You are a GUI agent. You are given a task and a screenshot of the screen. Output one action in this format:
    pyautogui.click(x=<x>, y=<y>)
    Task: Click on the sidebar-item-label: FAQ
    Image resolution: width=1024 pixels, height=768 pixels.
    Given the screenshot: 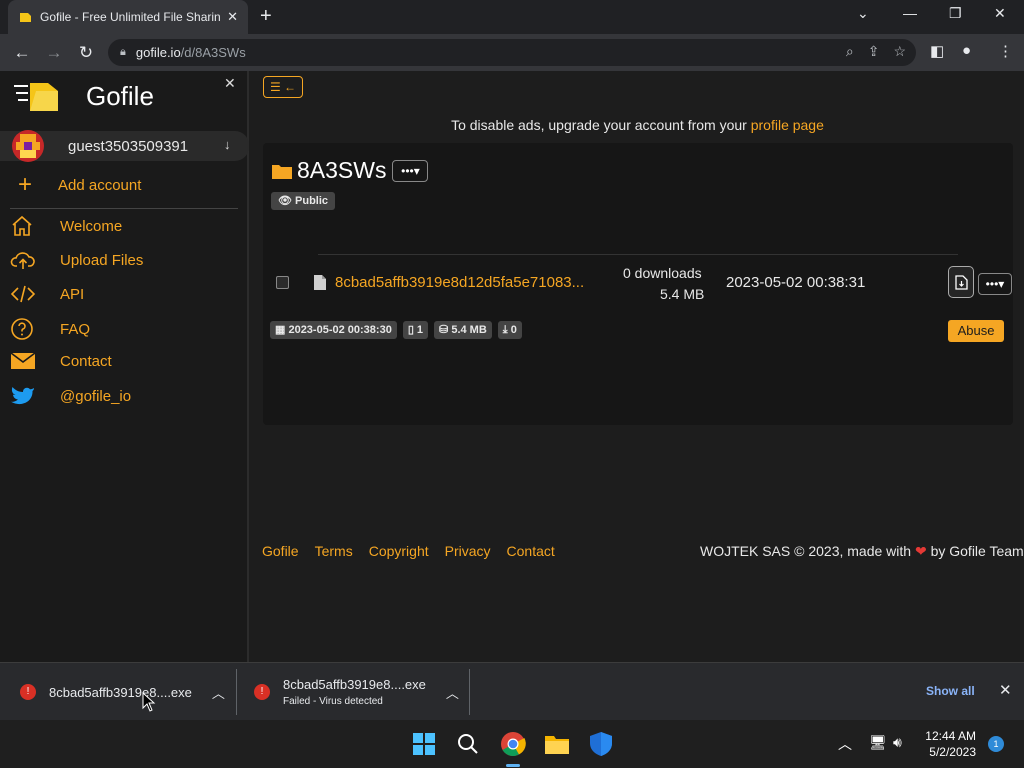 What is the action you would take?
    pyautogui.click(x=75, y=329)
    